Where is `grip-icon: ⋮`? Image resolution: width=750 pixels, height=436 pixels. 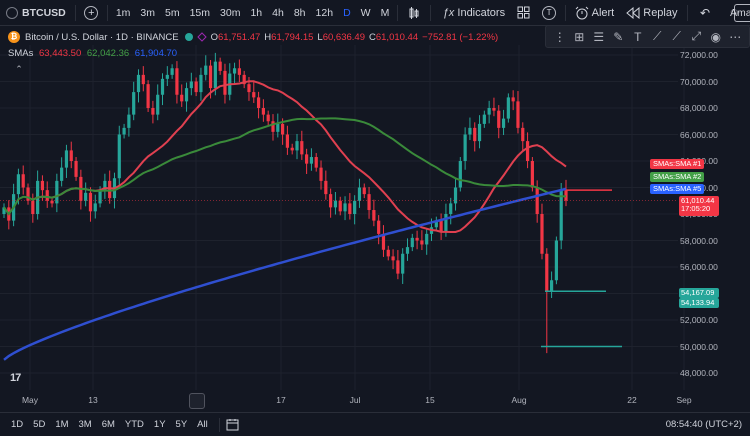
grip-icon: ⋮ is located at coordinates (560, 37).